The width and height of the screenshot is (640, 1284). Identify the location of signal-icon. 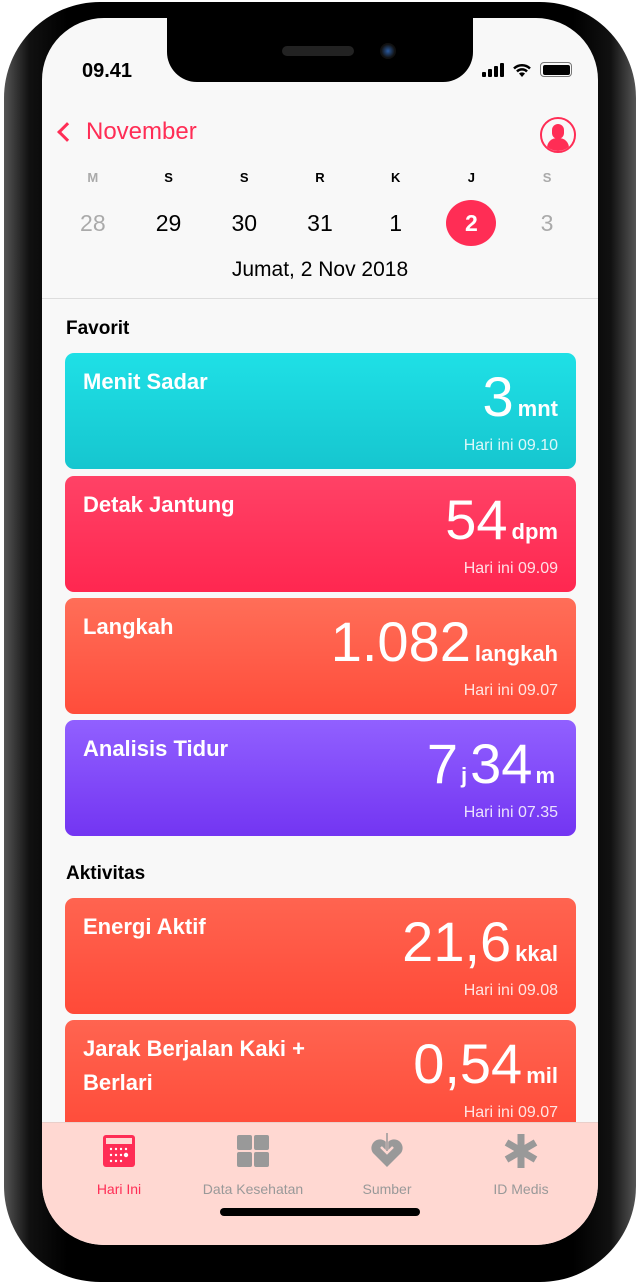
(493, 70).